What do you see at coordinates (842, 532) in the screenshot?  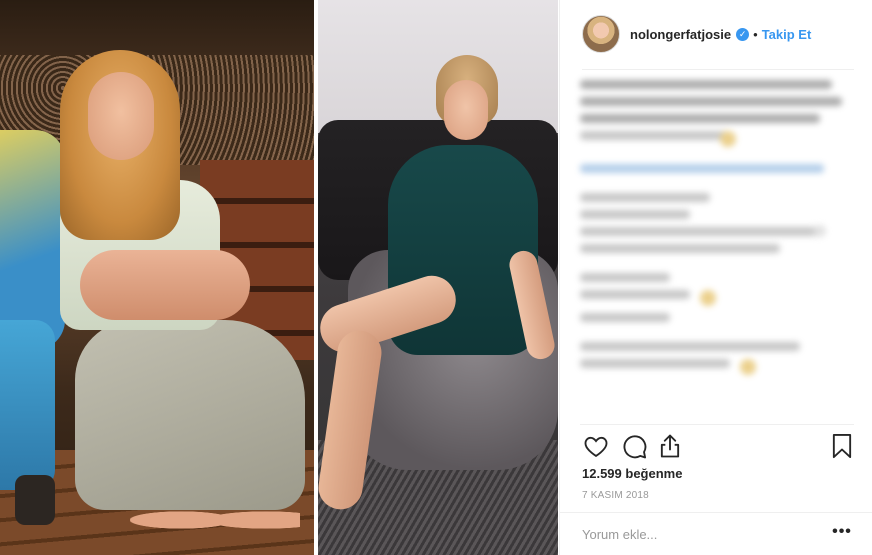 I see `more-options-button: •••` at bounding box center [842, 532].